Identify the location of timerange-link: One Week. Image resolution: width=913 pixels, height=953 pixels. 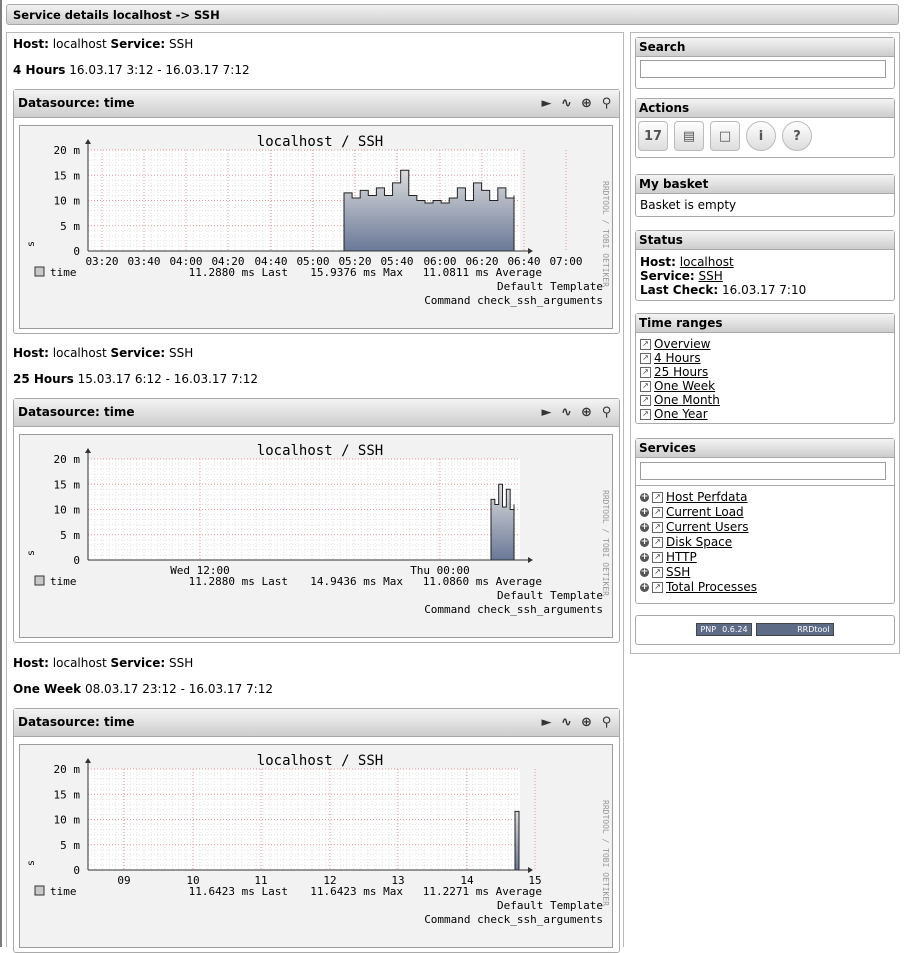
(684, 386).